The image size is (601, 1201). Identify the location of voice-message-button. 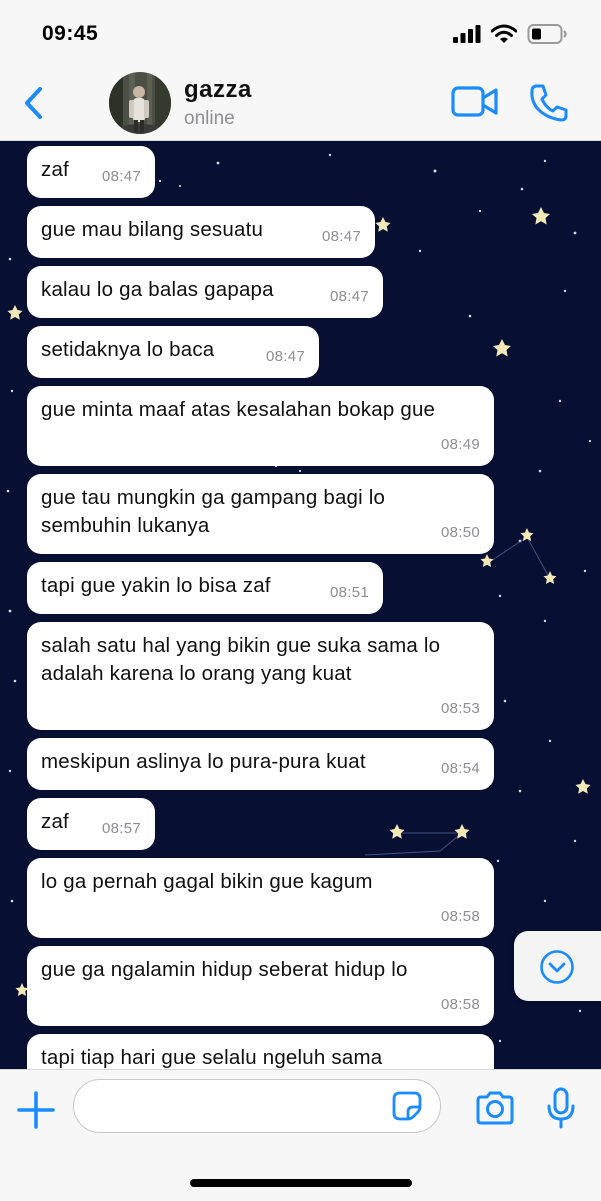
(561, 1108).